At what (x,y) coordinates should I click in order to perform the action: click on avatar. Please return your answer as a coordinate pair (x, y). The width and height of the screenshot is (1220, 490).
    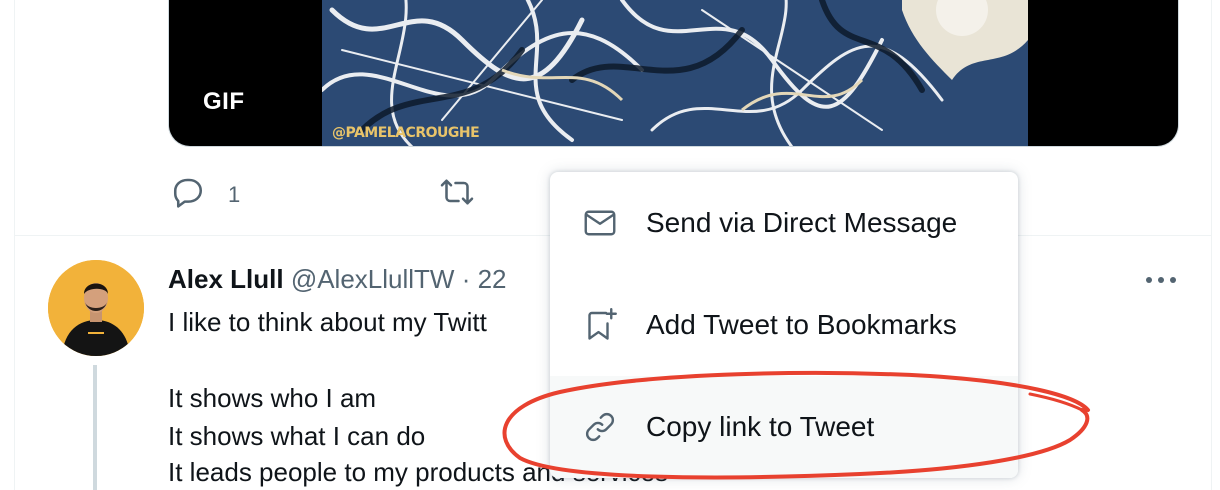
    Looking at the image, I should click on (96, 308).